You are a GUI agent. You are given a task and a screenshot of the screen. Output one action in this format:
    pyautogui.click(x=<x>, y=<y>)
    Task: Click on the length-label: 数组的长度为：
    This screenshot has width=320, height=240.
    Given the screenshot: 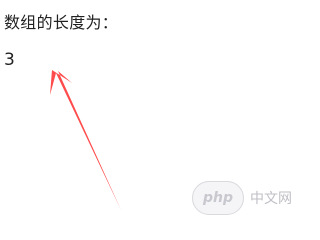 What is the action you would take?
    pyautogui.click(x=61, y=22)
    